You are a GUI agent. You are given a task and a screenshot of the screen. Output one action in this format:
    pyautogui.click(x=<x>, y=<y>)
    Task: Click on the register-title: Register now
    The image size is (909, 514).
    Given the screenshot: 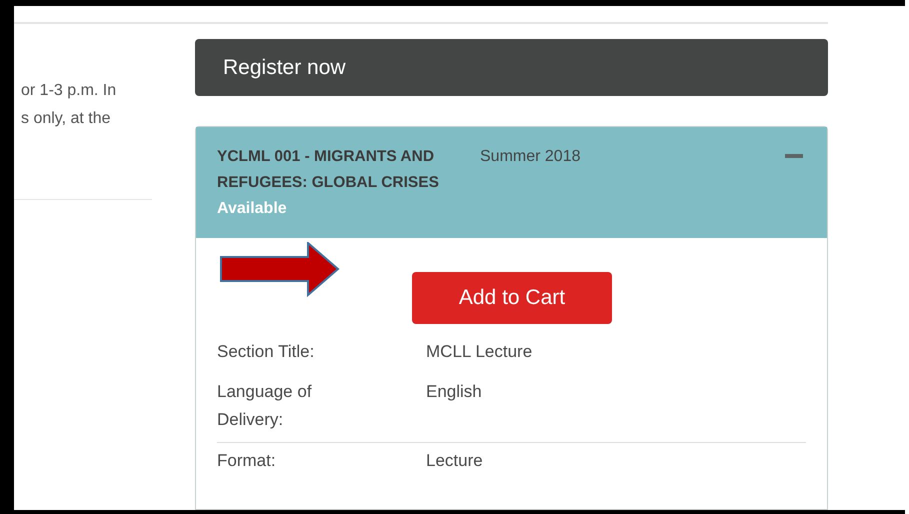 What is the action you would take?
    pyautogui.click(x=284, y=67)
    